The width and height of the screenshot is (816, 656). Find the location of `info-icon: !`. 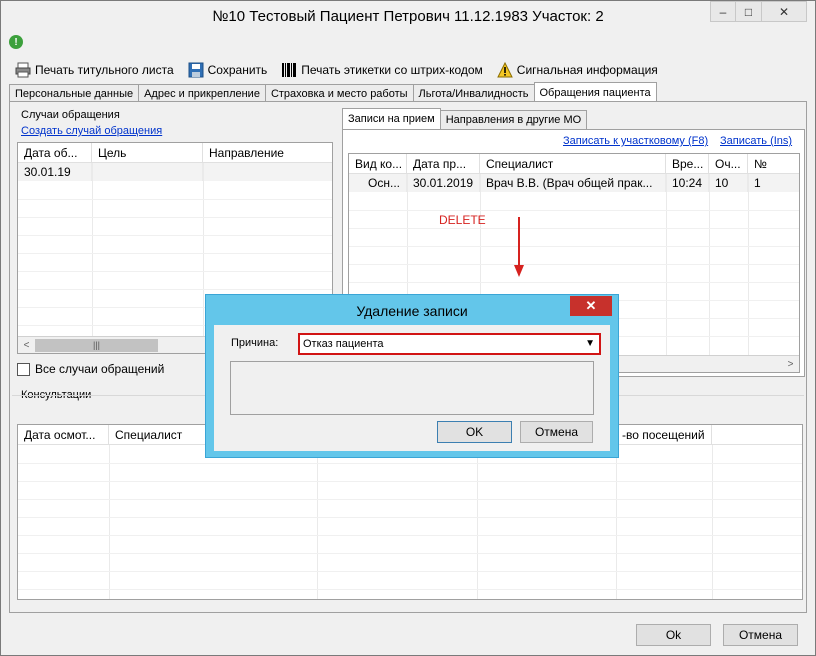

info-icon: ! is located at coordinates (16, 42).